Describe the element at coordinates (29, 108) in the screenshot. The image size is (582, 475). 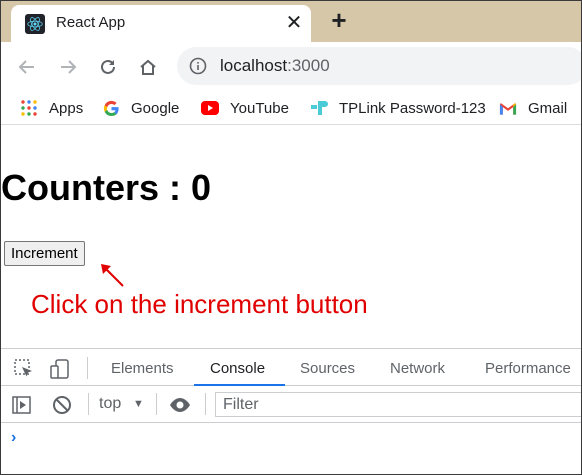
I see `apps-grid-icon` at that location.